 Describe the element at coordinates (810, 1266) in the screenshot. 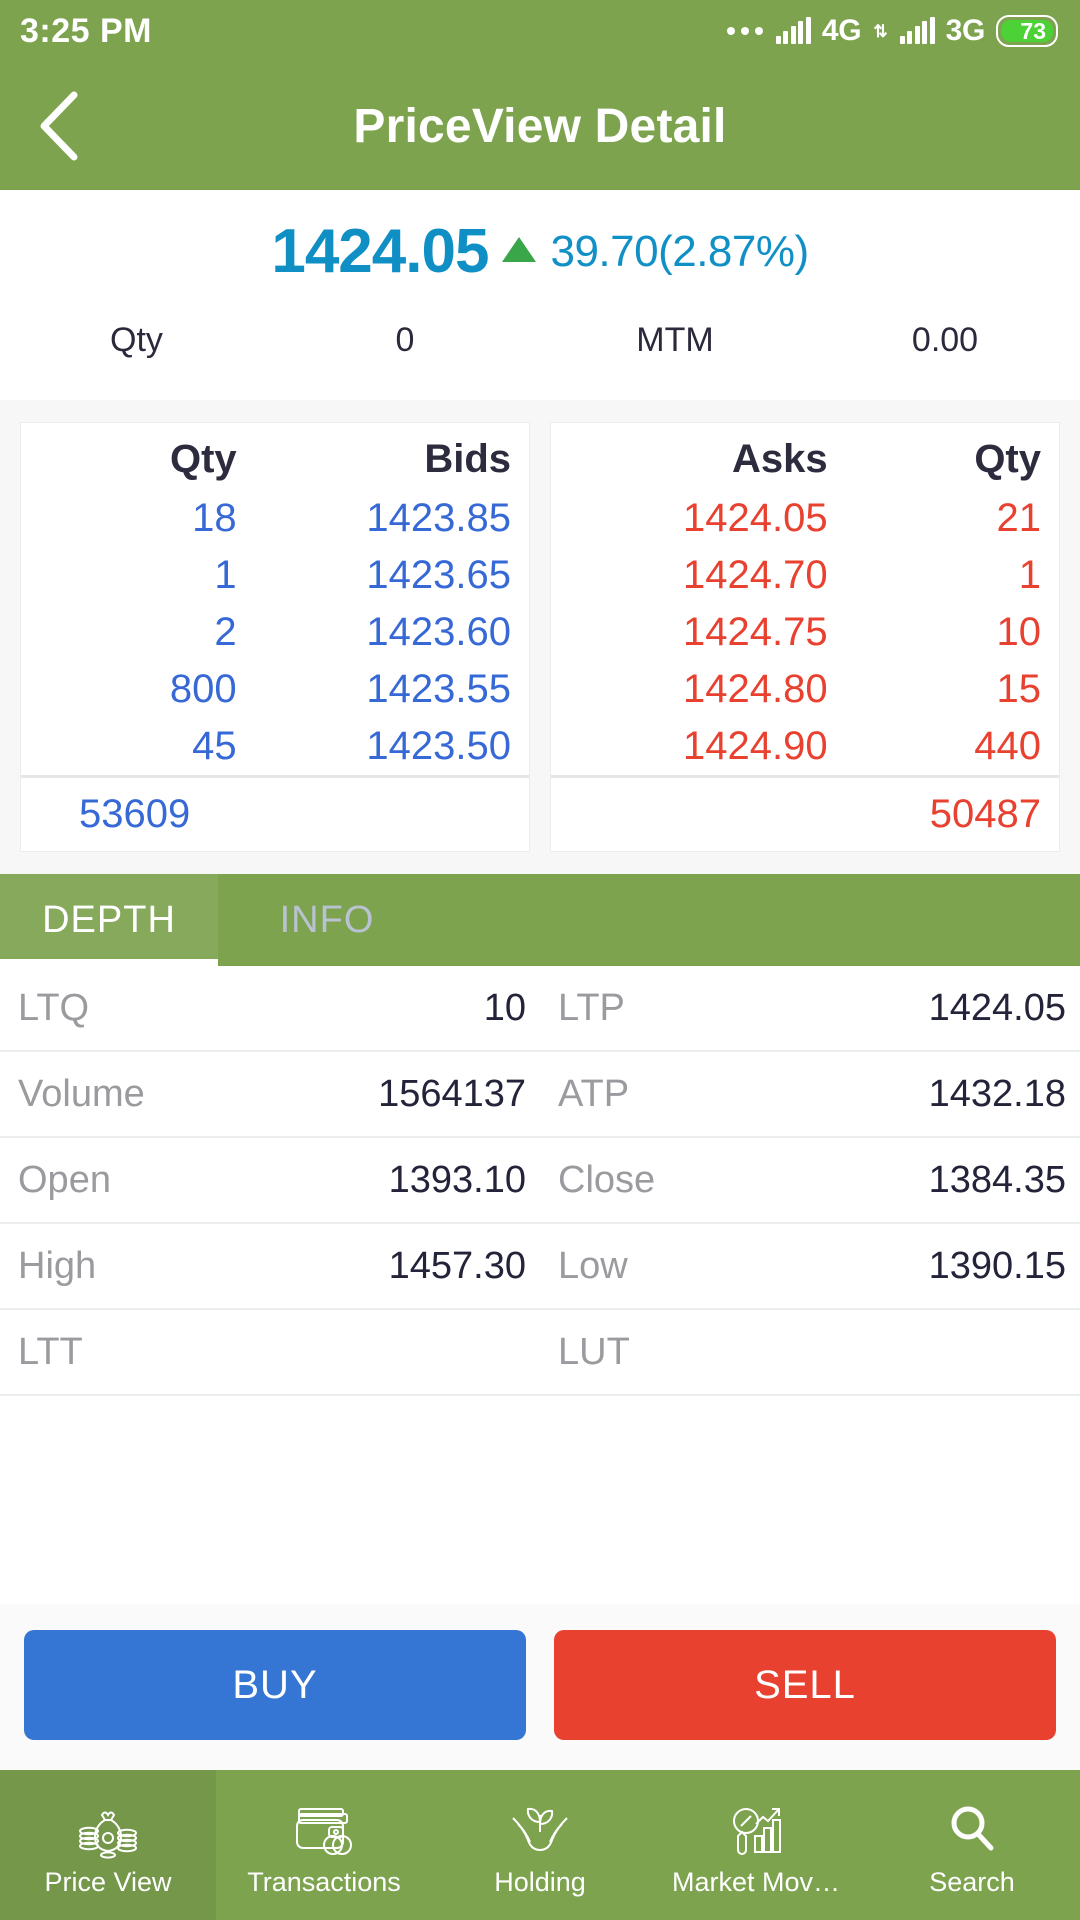

I see `info-cell-low: Low 1390.15` at that location.